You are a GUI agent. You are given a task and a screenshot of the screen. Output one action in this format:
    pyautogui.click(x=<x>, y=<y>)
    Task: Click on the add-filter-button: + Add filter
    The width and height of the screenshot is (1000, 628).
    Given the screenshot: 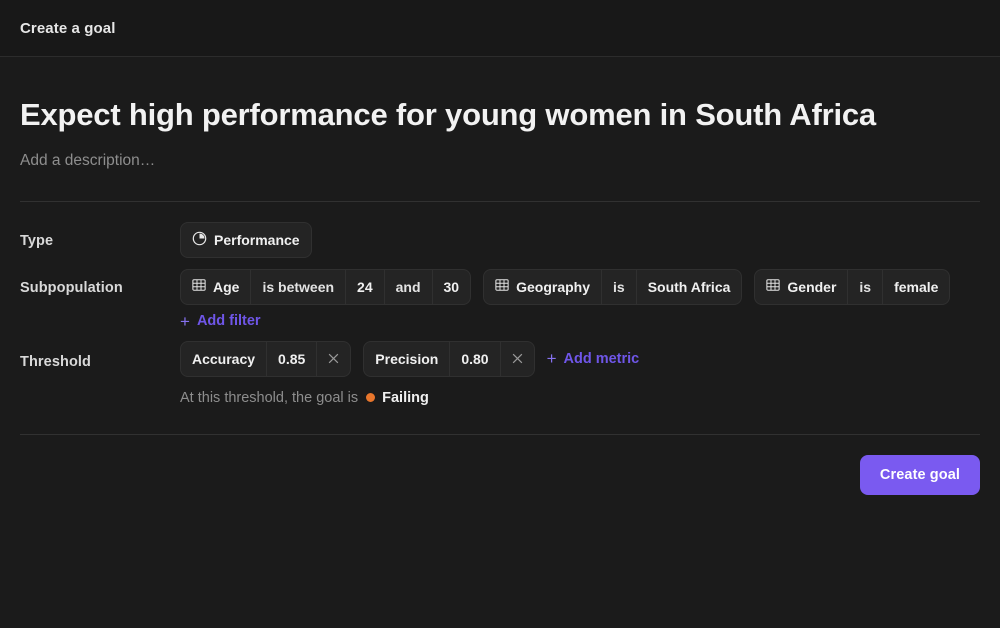 What is the action you would take?
    pyautogui.click(x=220, y=321)
    